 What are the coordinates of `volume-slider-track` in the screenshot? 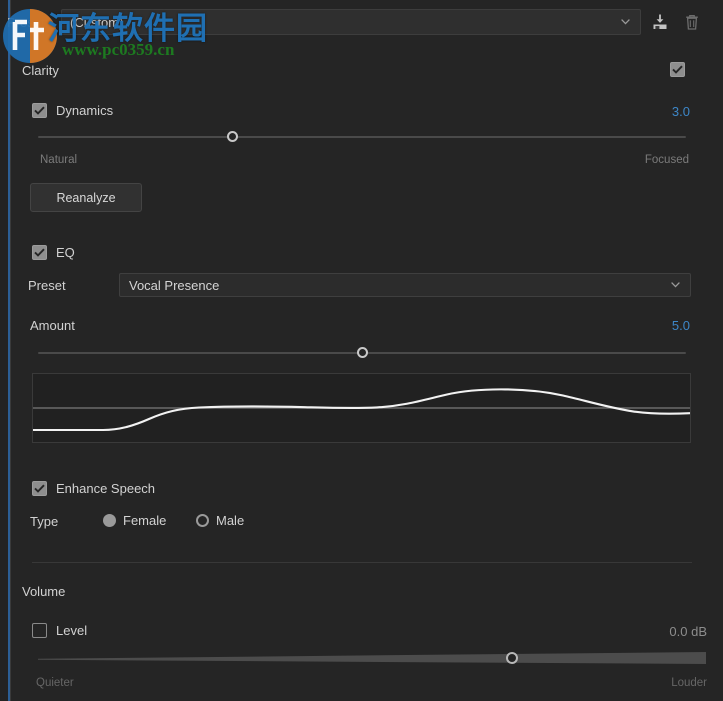 It's located at (372, 660).